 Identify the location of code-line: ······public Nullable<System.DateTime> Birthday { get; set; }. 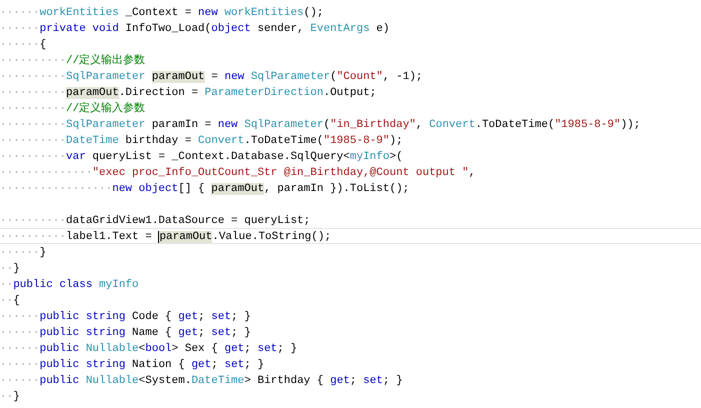
(201, 381).